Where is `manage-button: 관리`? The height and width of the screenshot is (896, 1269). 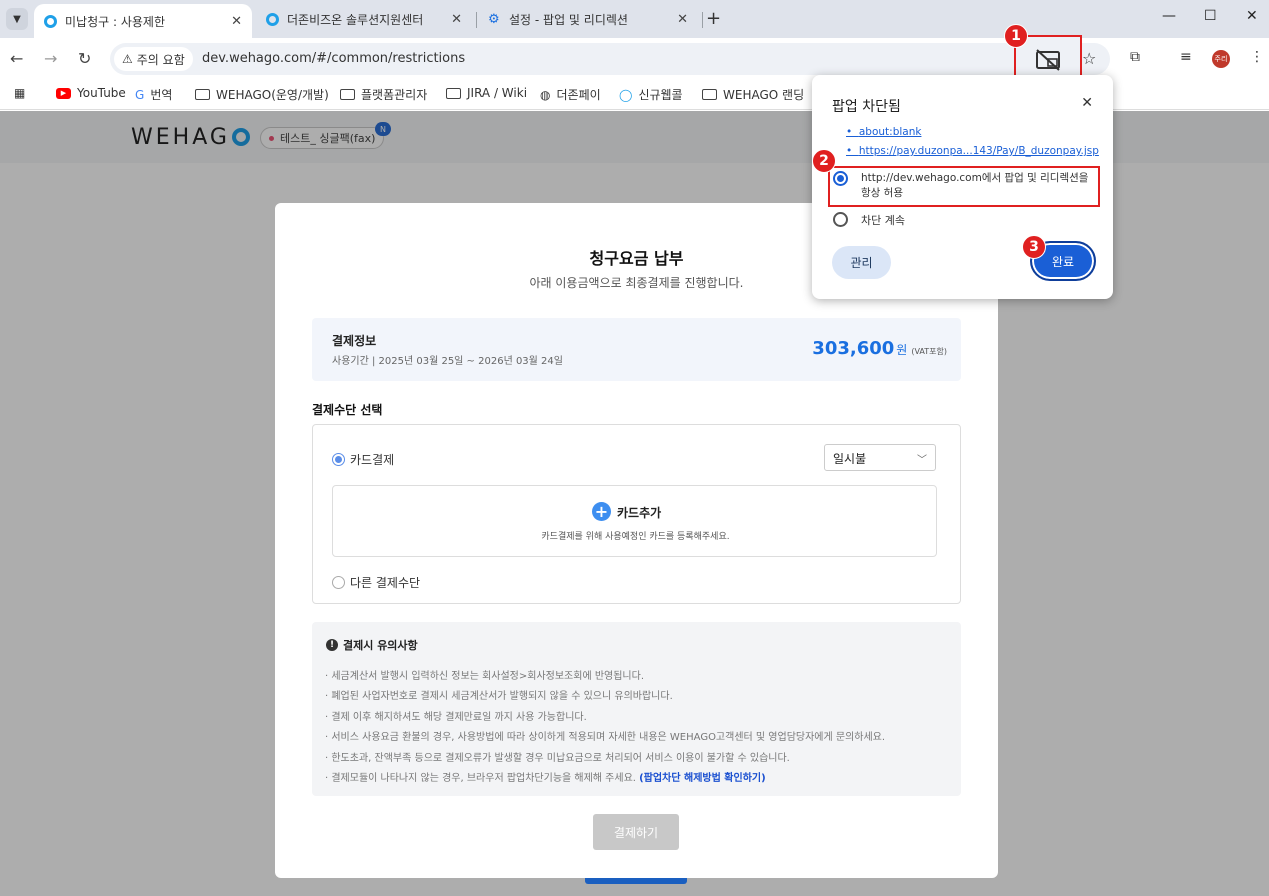 manage-button: 관리 is located at coordinates (861, 262).